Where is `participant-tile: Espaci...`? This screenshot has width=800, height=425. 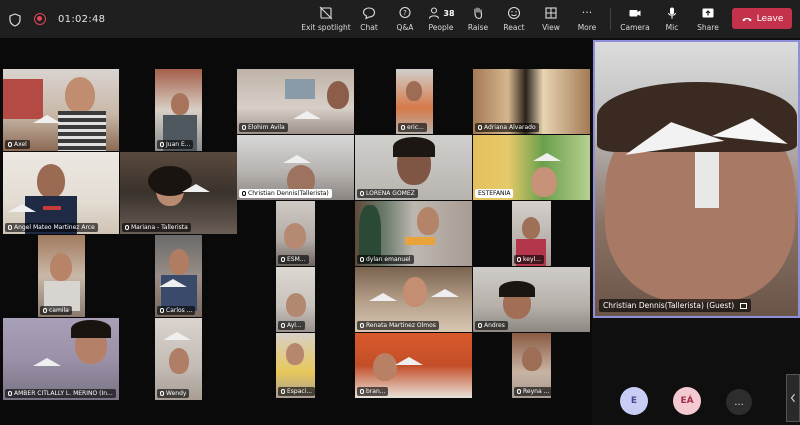 participant-tile: Espaci... is located at coordinates (295, 365).